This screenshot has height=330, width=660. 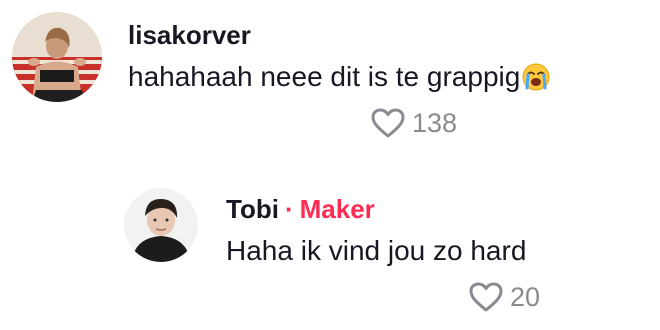 What do you see at coordinates (189, 35) in the screenshot?
I see `comment-username: lisakorver` at bounding box center [189, 35].